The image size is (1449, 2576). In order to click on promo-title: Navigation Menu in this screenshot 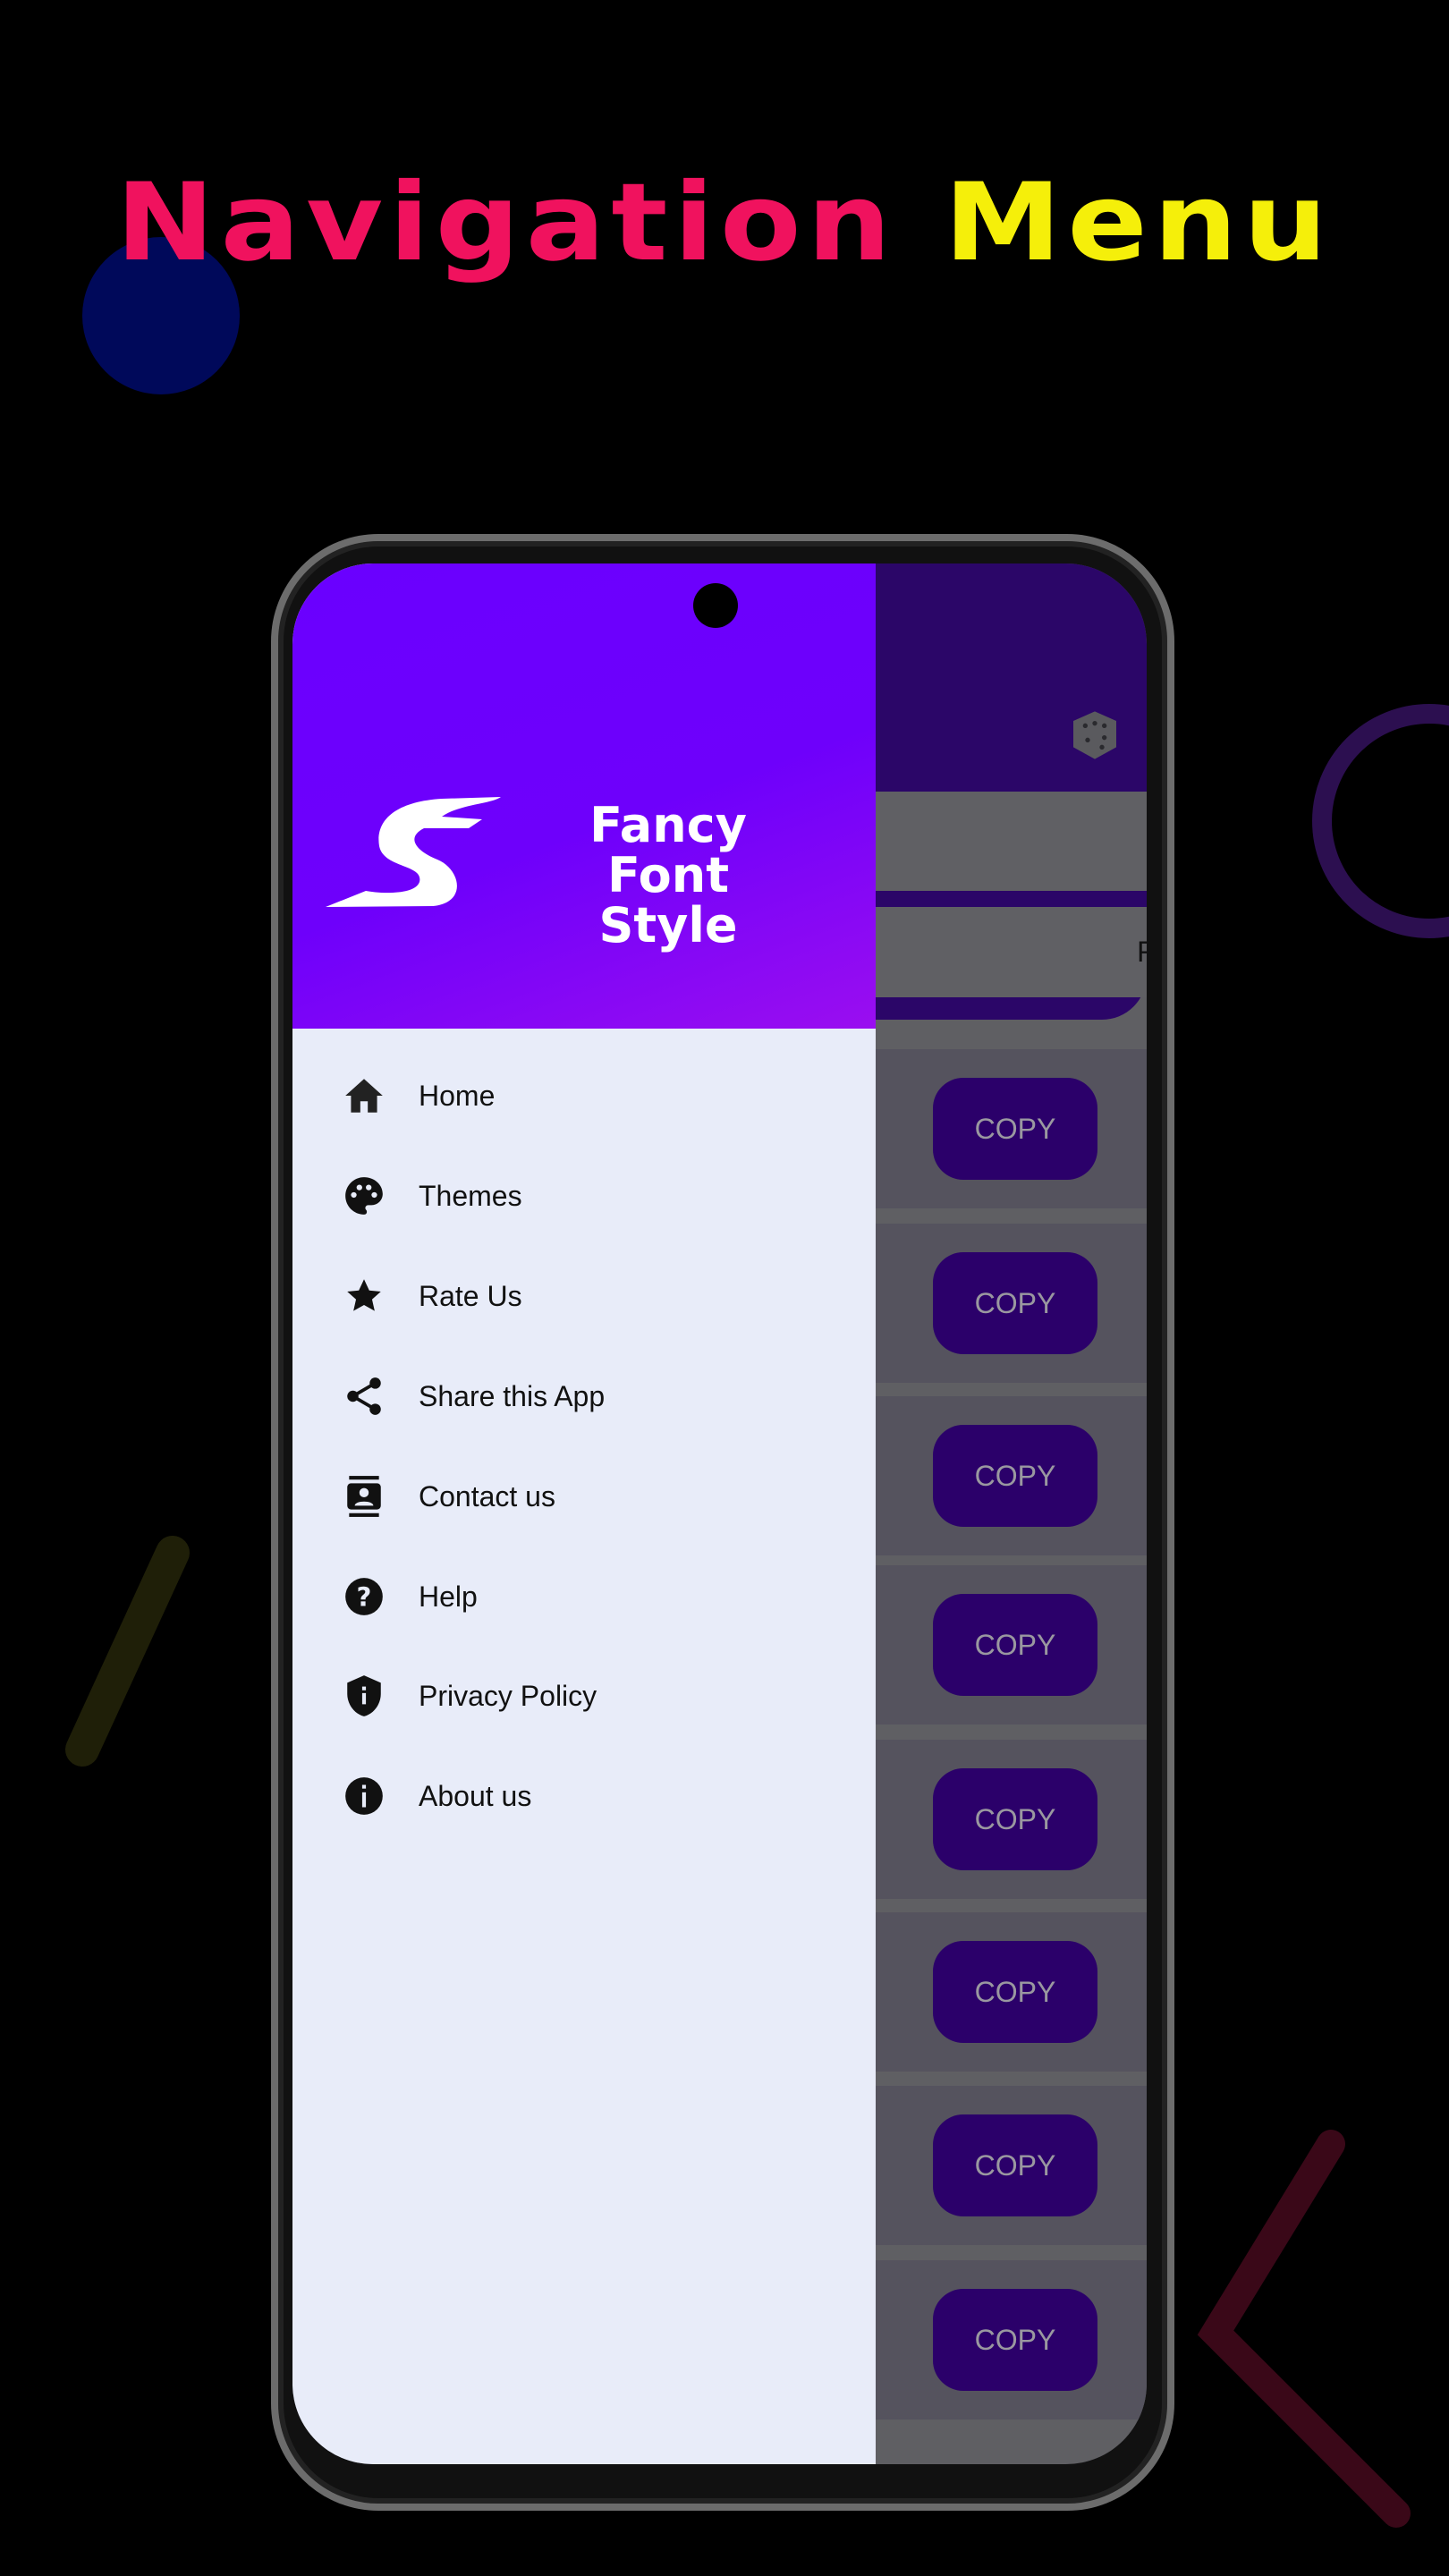, I will do `click(724, 223)`.